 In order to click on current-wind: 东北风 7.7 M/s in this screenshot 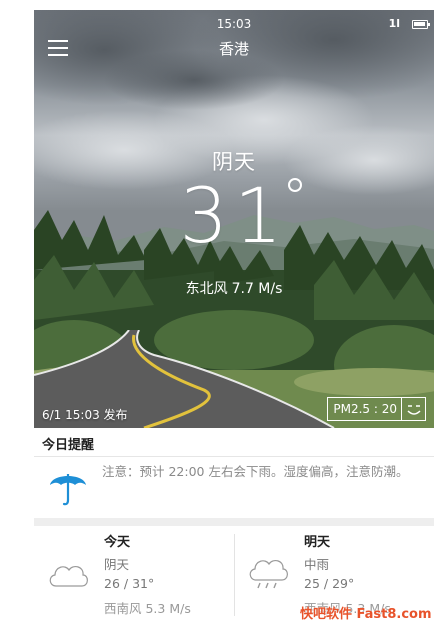, I will do `click(234, 288)`.